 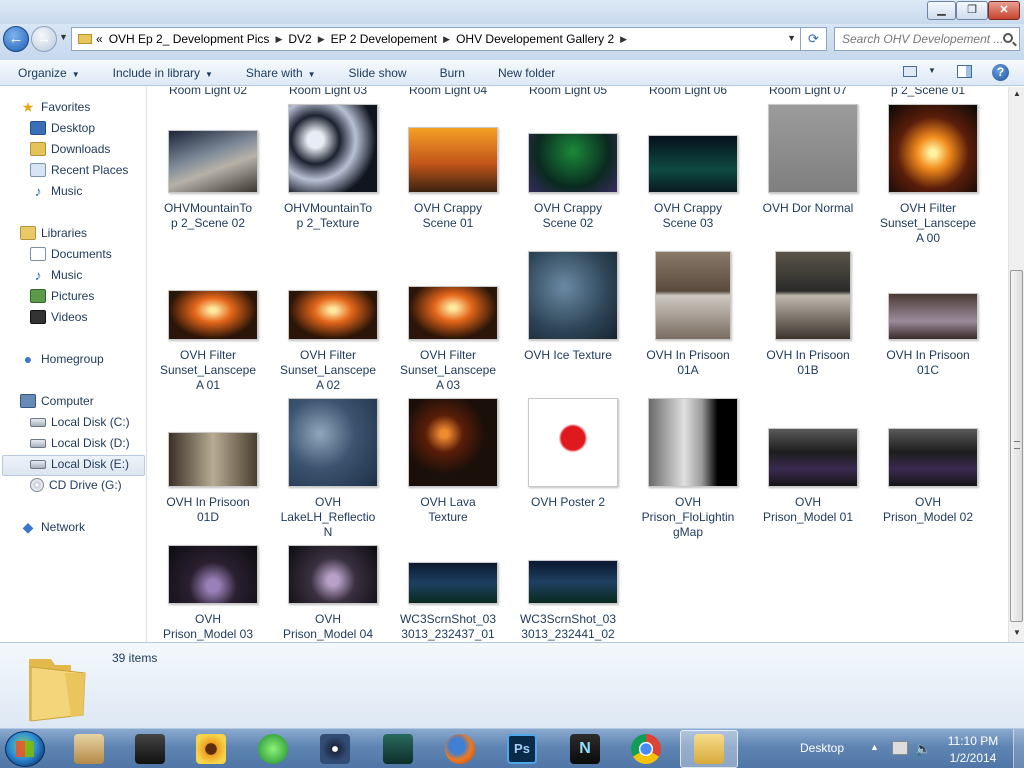 I want to click on file-item-label: OVH Lava Texture, so click(x=448, y=510).